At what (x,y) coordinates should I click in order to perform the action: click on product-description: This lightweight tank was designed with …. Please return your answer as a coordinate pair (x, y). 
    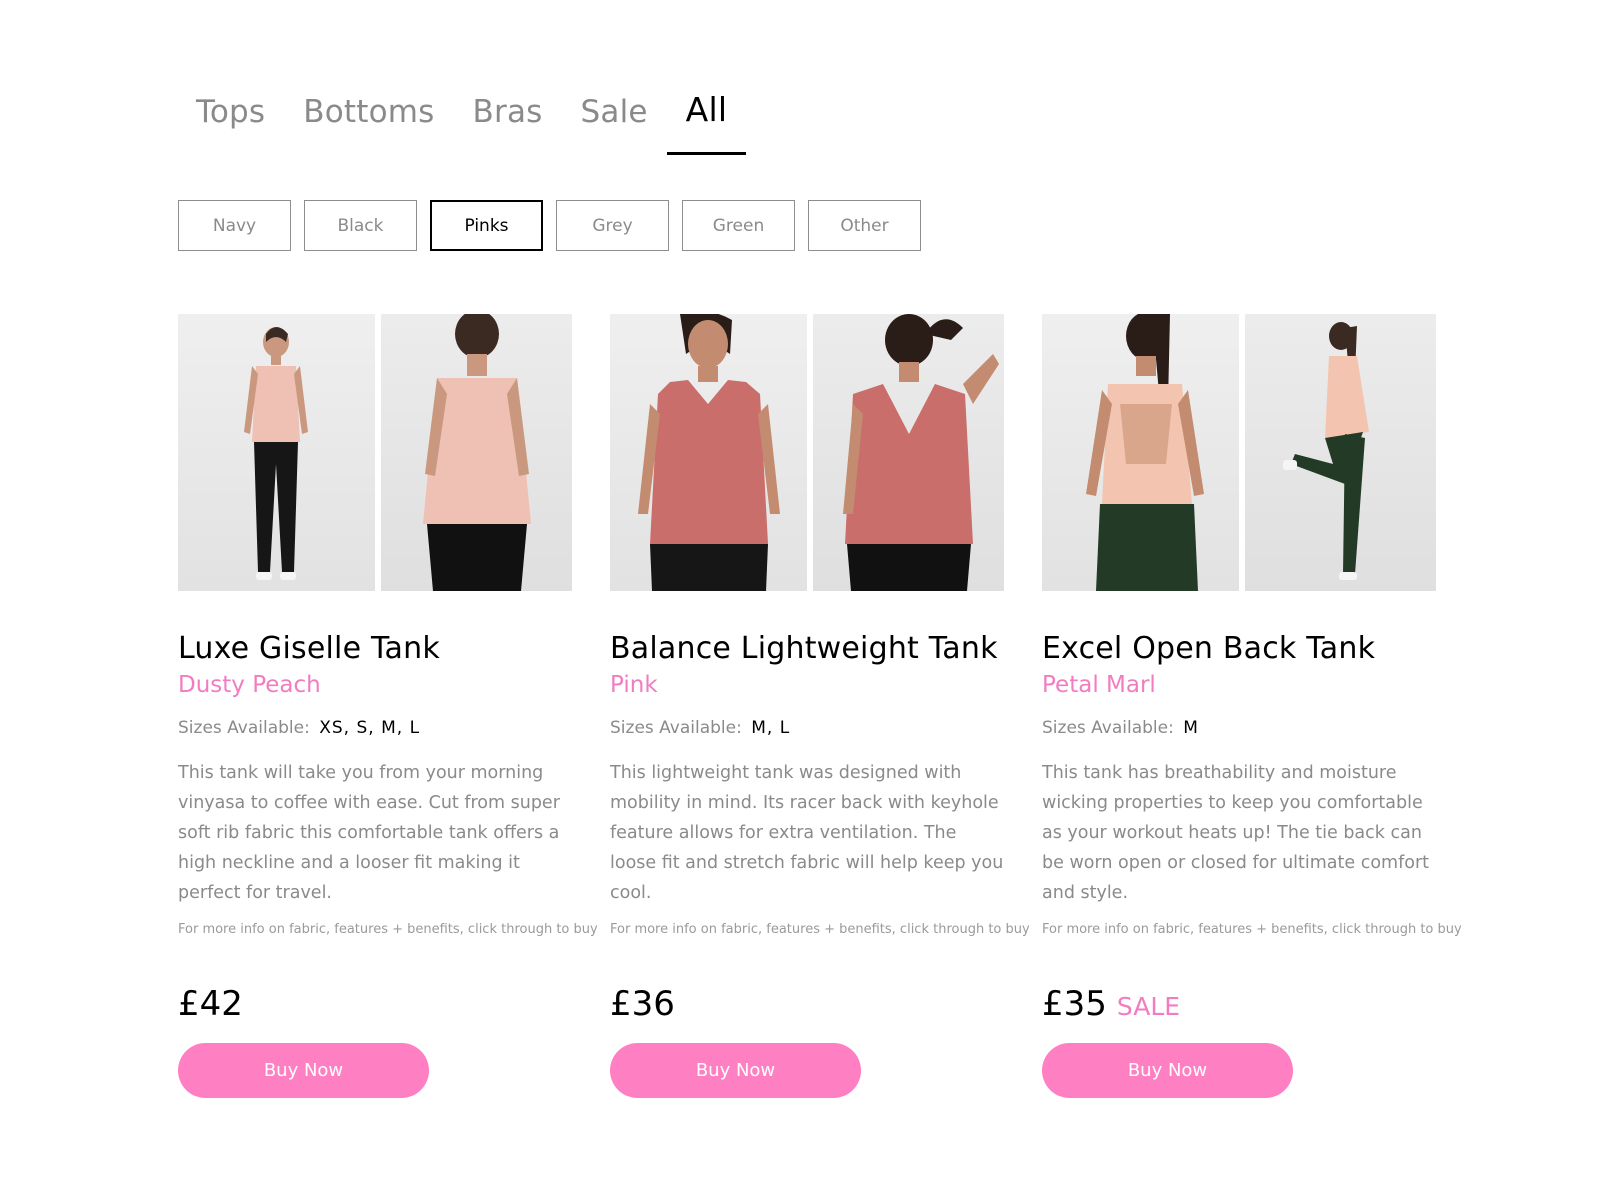
    Looking at the image, I should click on (807, 833).